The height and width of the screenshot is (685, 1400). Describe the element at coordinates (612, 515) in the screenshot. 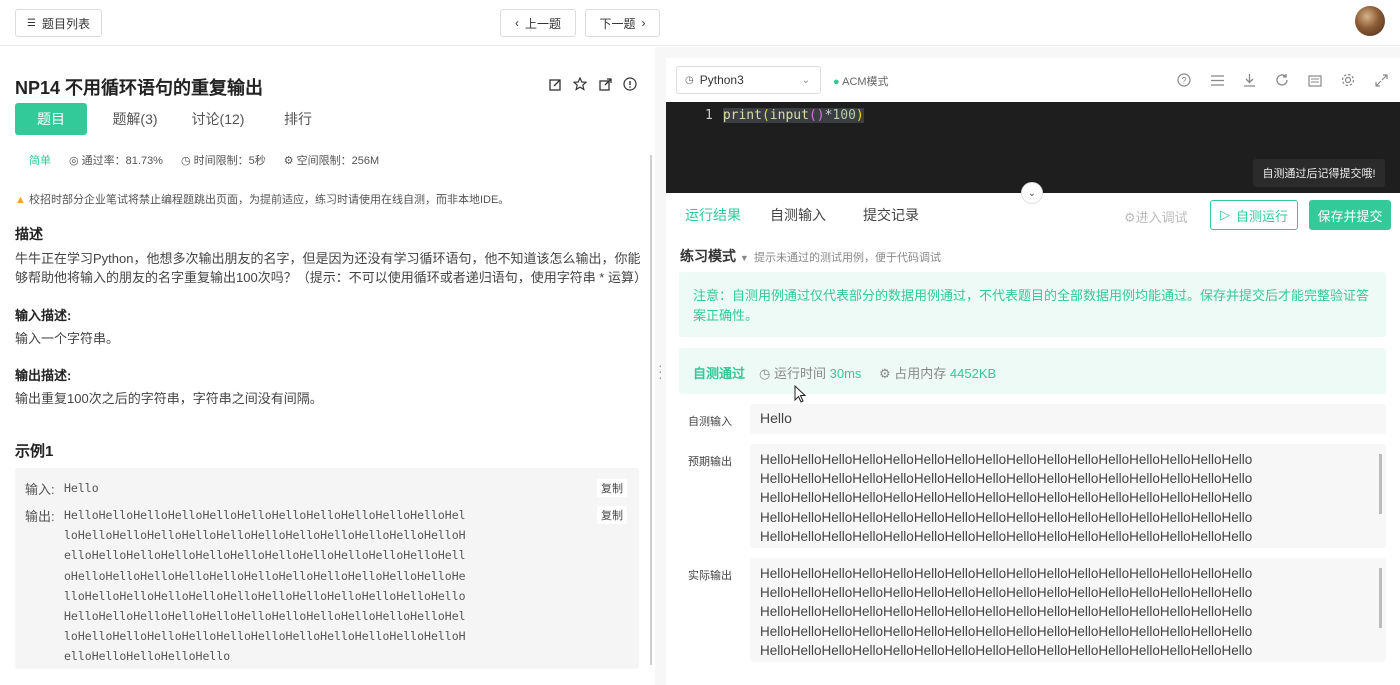

I see `copy-output-button: 复制` at that location.